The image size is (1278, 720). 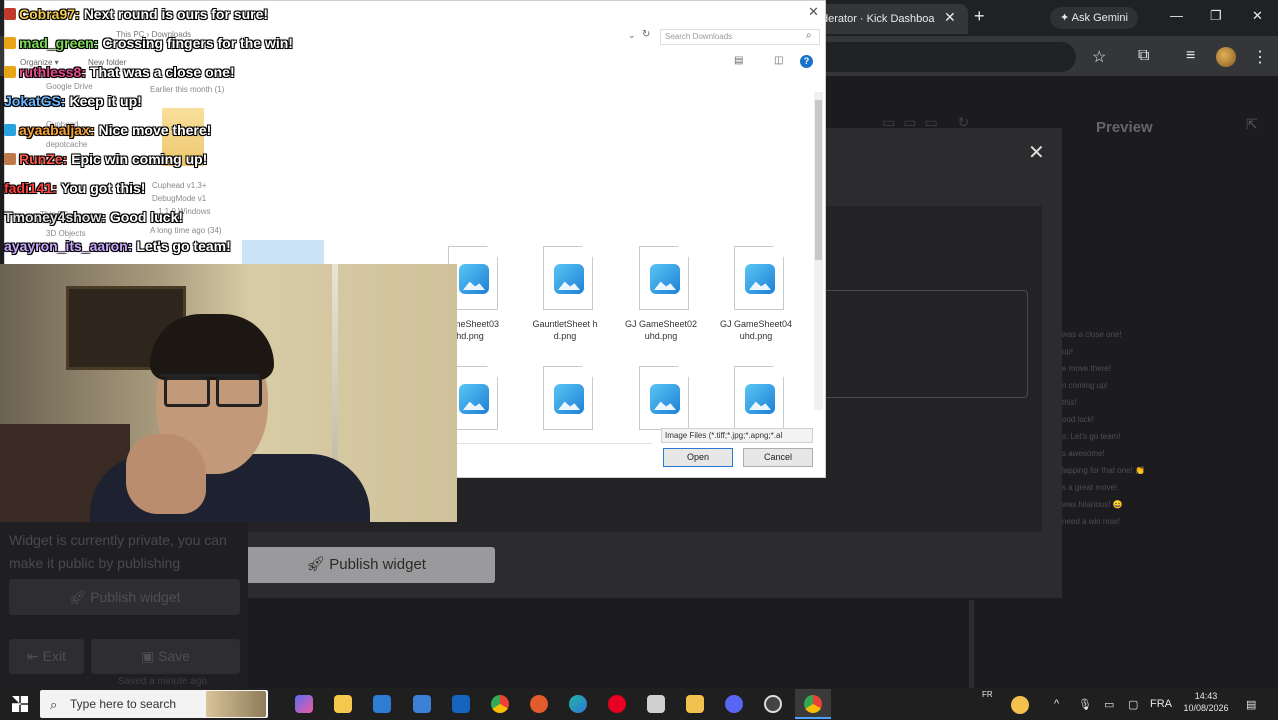 I want to click on keyboard-indicator: FR, so click(x=987, y=694).